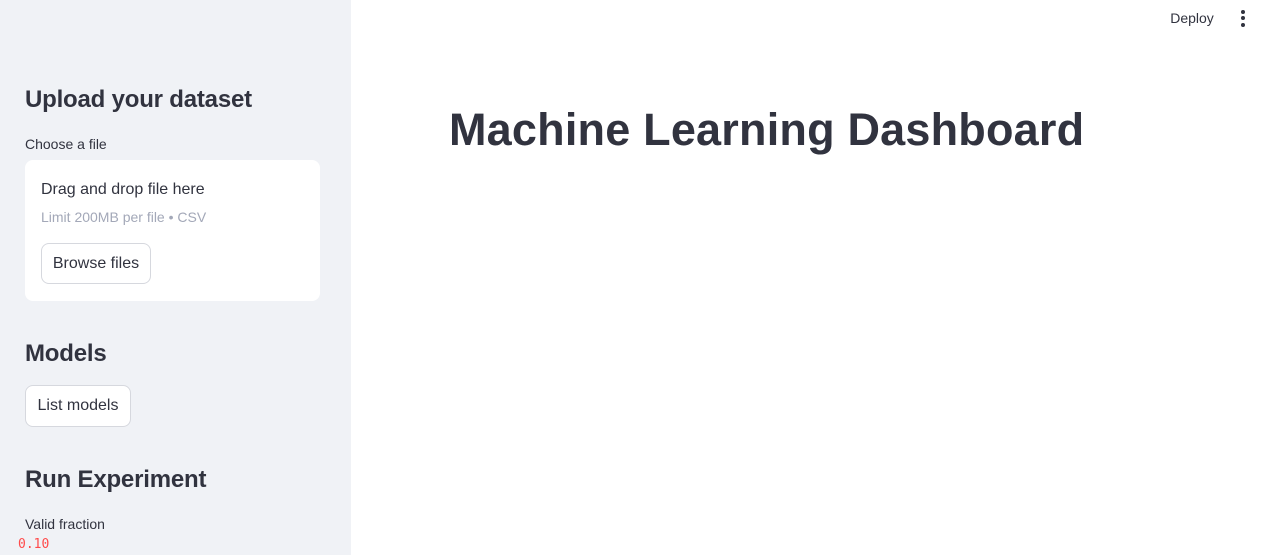  What do you see at coordinates (66, 353) in the screenshot?
I see `models-heading: Models` at bounding box center [66, 353].